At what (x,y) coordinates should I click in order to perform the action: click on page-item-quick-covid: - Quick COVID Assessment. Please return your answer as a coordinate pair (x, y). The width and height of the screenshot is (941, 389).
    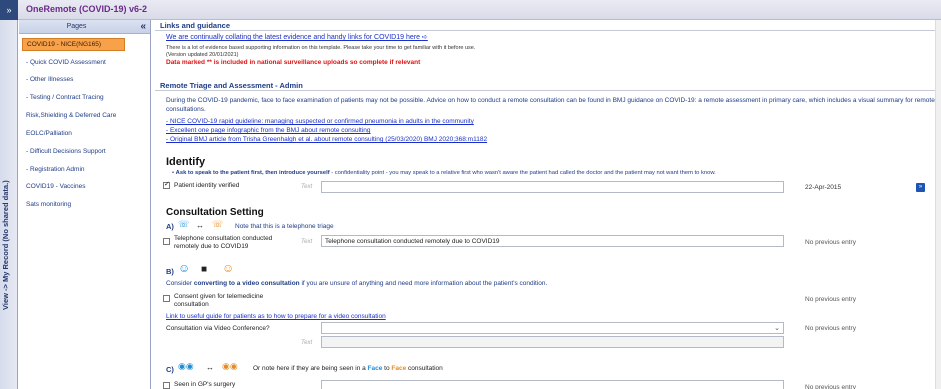
    Looking at the image, I should click on (66, 62).